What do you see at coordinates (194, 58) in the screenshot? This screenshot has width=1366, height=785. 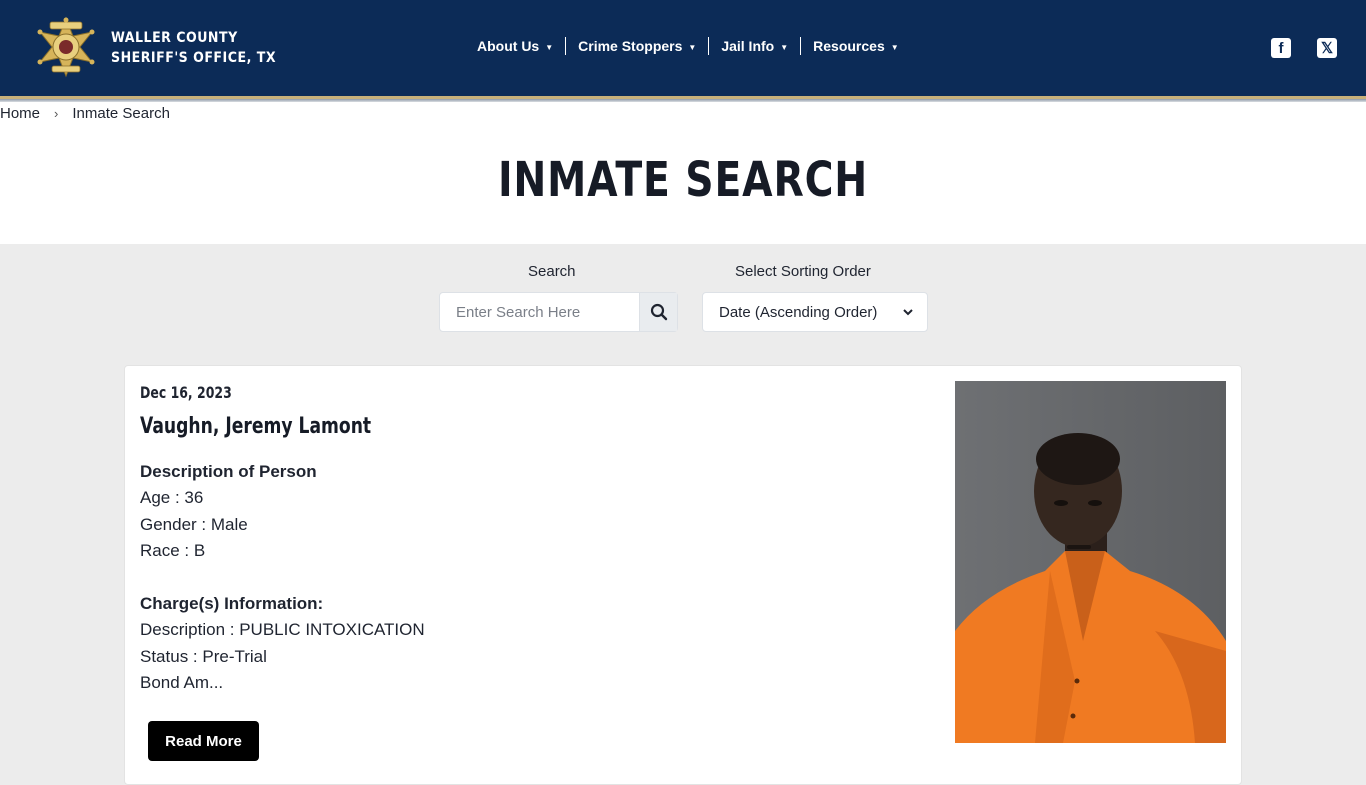 I see `brand-line-2: SHERIFF'S OFFICE, TX` at bounding box center [194, 58].